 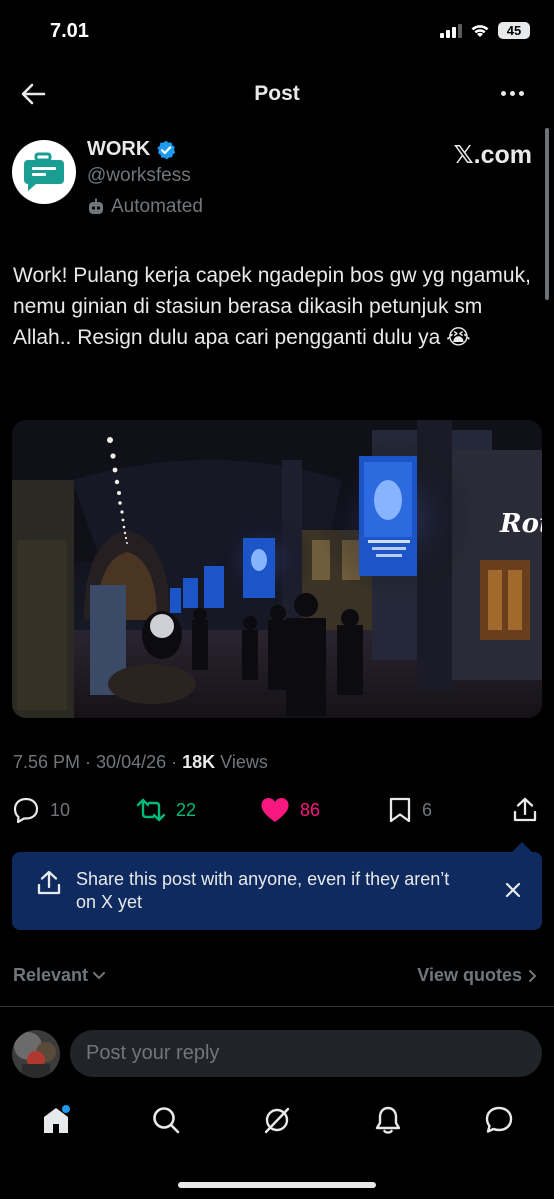 I want to click on share-banner-caret, so click(x=522, y=847).